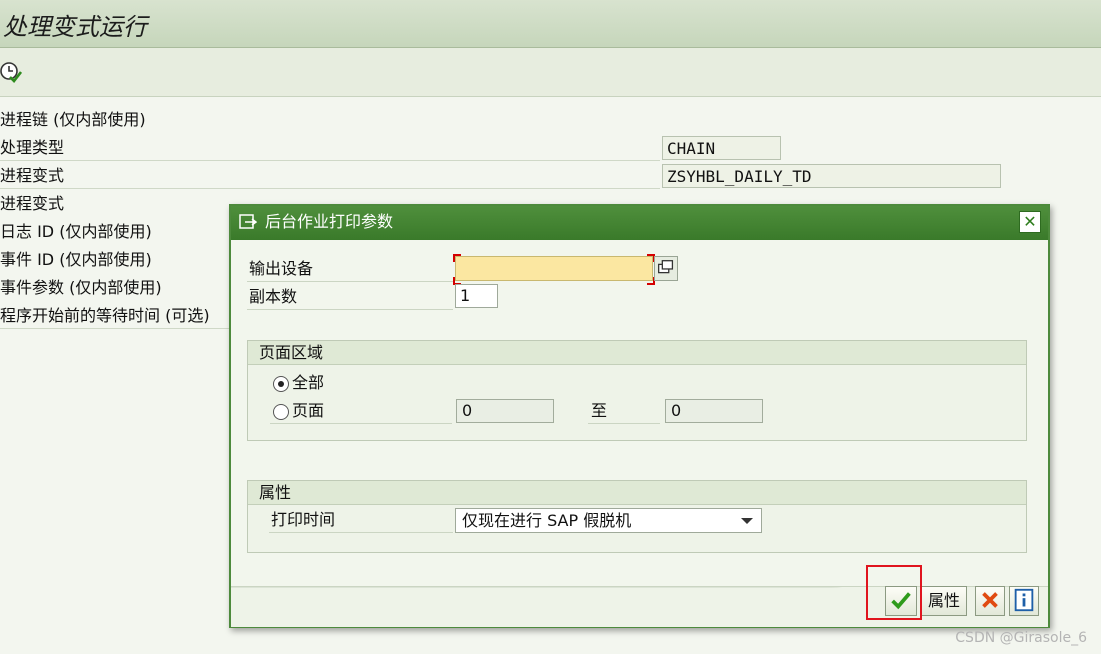 The image size is (1101, 654). I want to click on clock-check-icon, so click(11, 72).